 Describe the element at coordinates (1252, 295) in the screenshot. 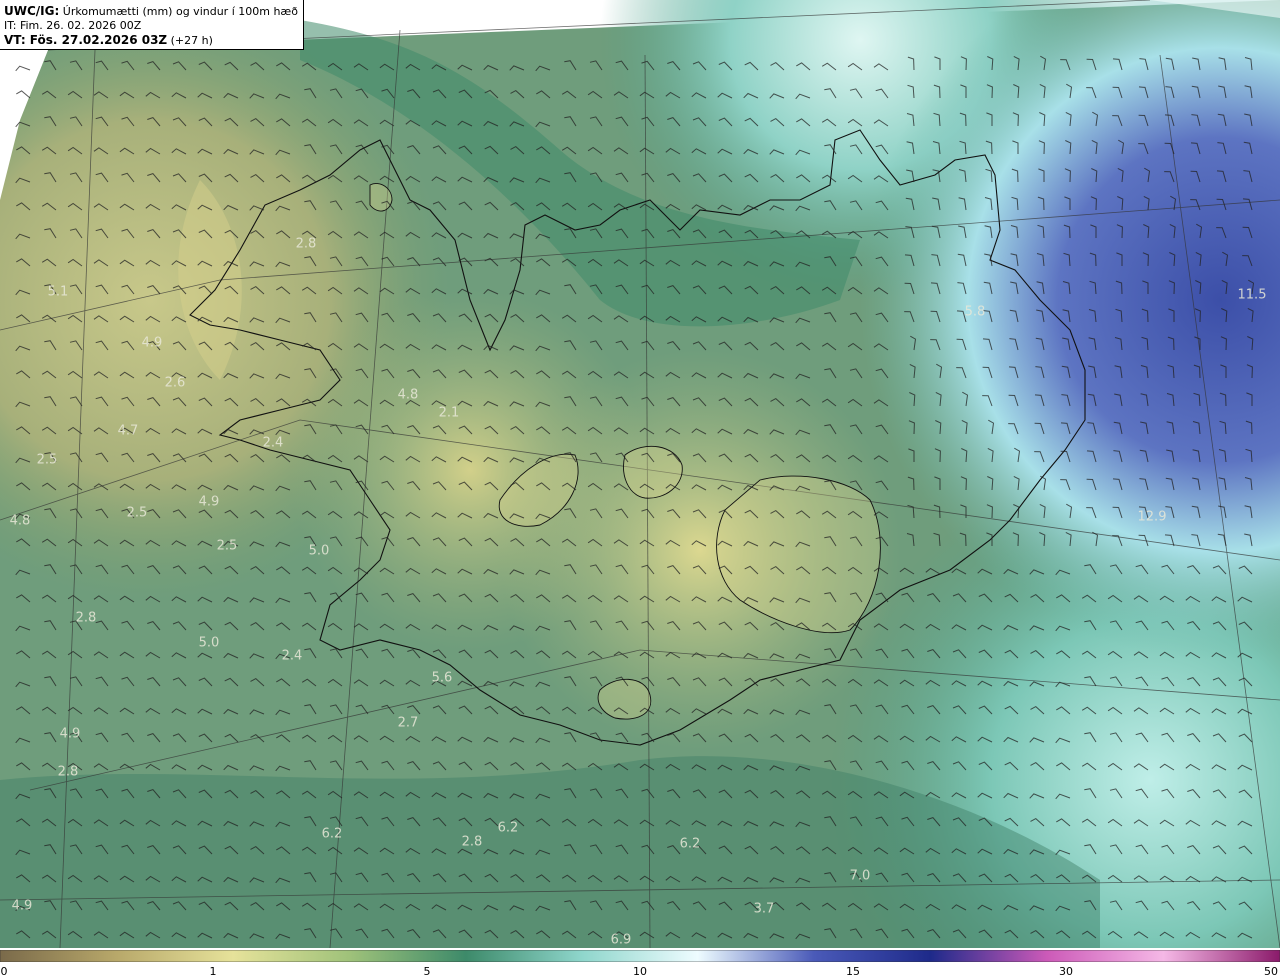

I see `value-label: 11.5` at that location.